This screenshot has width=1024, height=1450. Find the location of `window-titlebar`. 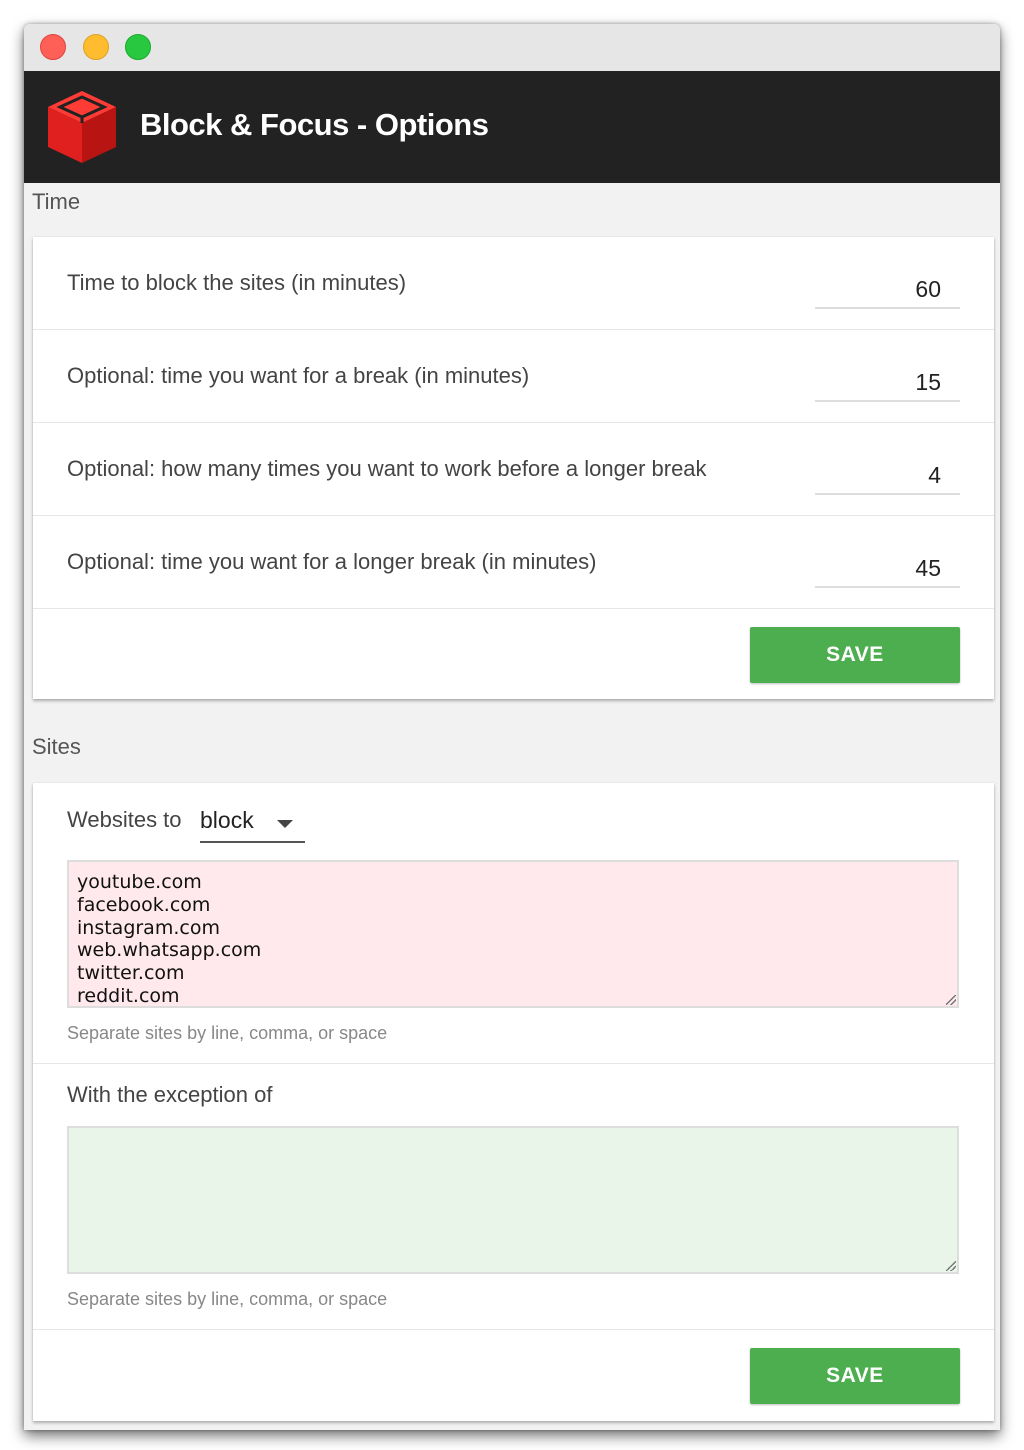

window-titlebar is located at coordinates (512, 47).